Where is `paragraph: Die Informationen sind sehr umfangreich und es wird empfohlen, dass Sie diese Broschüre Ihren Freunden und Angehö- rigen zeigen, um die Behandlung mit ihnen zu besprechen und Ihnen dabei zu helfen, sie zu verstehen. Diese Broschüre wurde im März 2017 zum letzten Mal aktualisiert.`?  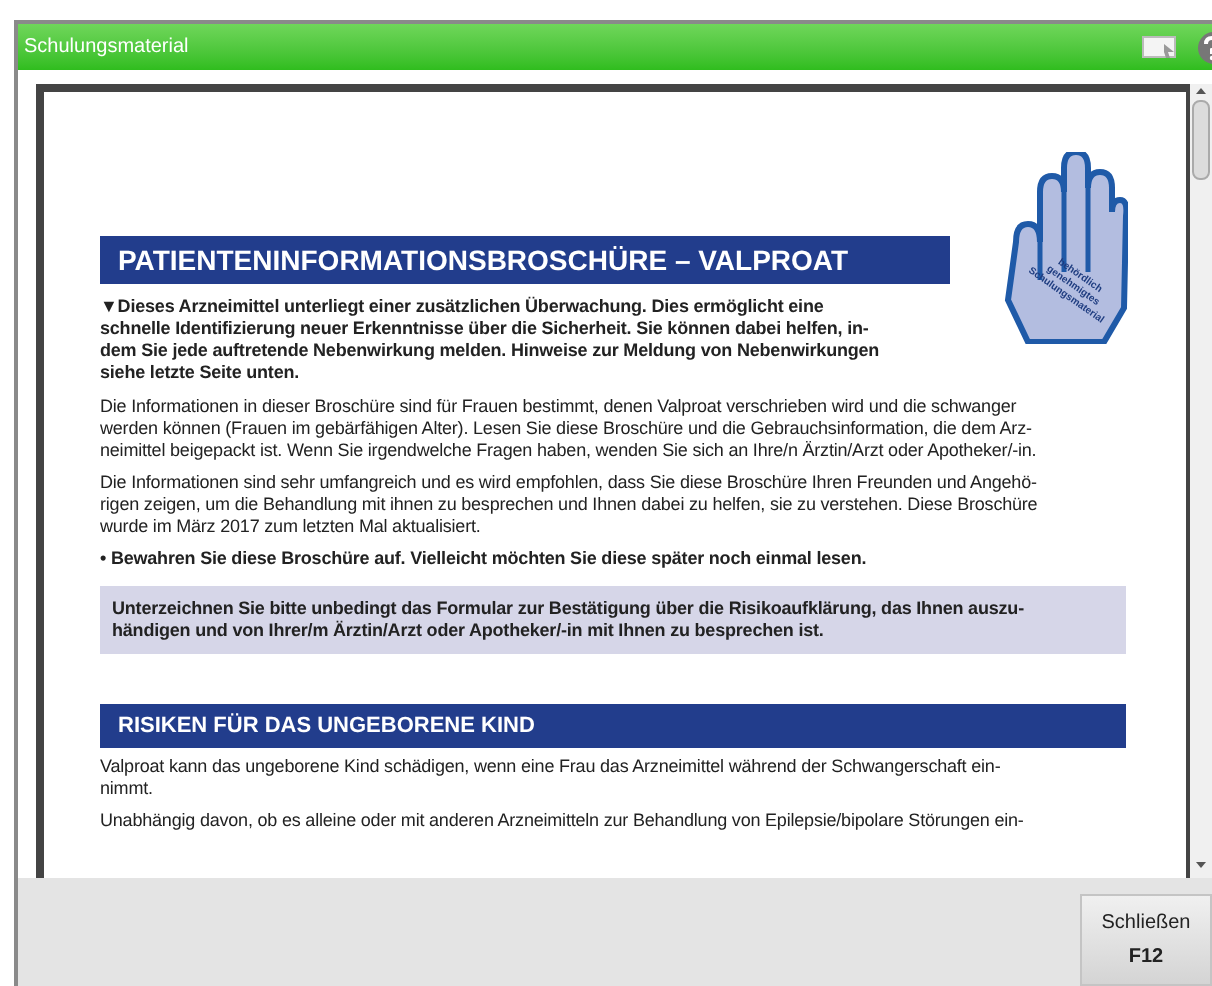
paragraph: Die Informationen sind sehr umfangreich und es wird empfohlen, dass Sie diese Broschüre Ihren Freunden und Angehö- rigen zeigen, um die Behandlung mit ihnen zu besprechen und Ihnen dabei zu helfen, sie zu verstehen. Diese Broschüre wurde im März 2017 zum letzten Mal aktualisiert. is located at coordinates (570, 505).